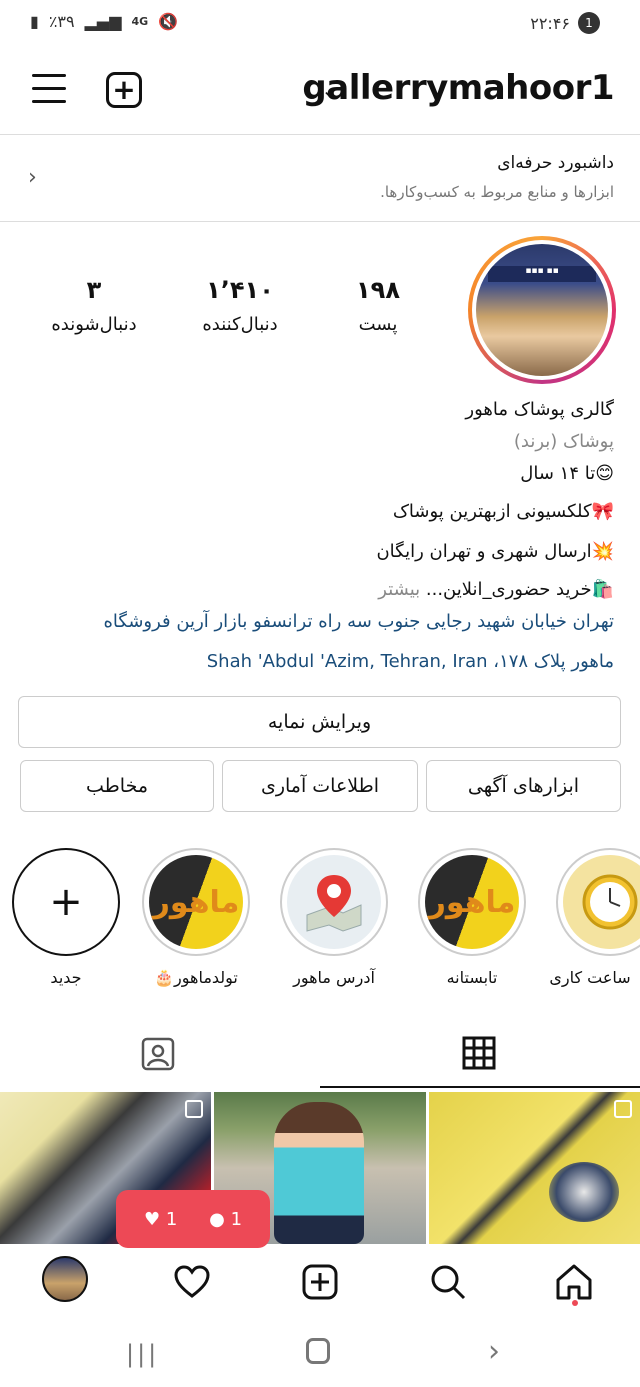  Describe the element at coordinates (523, 786) in the screenshot. I see `ad-tools-button: ابزارهای آگهی` at that location.